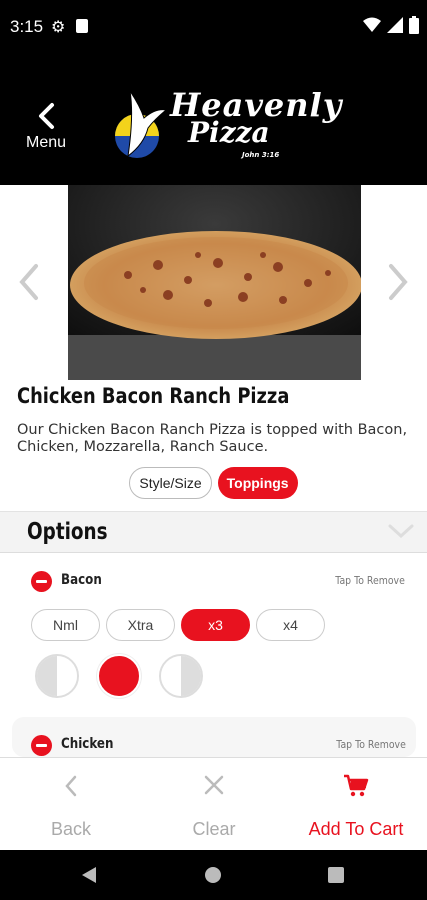 The width and height of the screenshot is (427, 900). What do you see at coordinates (89, 875) in the screenshot?
I see `nav-back-icon` at bounding box center [89, 875].